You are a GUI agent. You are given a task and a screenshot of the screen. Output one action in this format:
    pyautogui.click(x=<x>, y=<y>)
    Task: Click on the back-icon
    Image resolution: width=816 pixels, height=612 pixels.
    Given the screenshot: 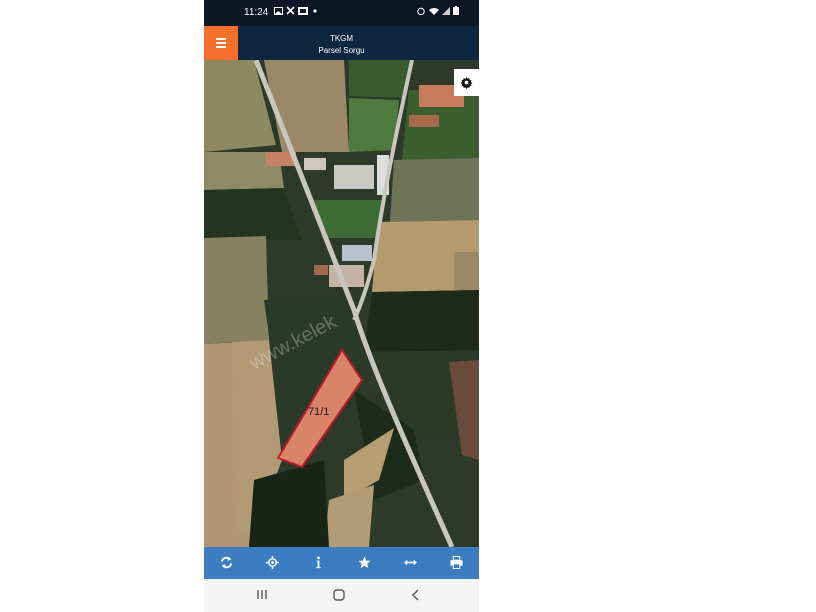 What is the action you would take?
    pyautogui.click(x=415, y=595)
    